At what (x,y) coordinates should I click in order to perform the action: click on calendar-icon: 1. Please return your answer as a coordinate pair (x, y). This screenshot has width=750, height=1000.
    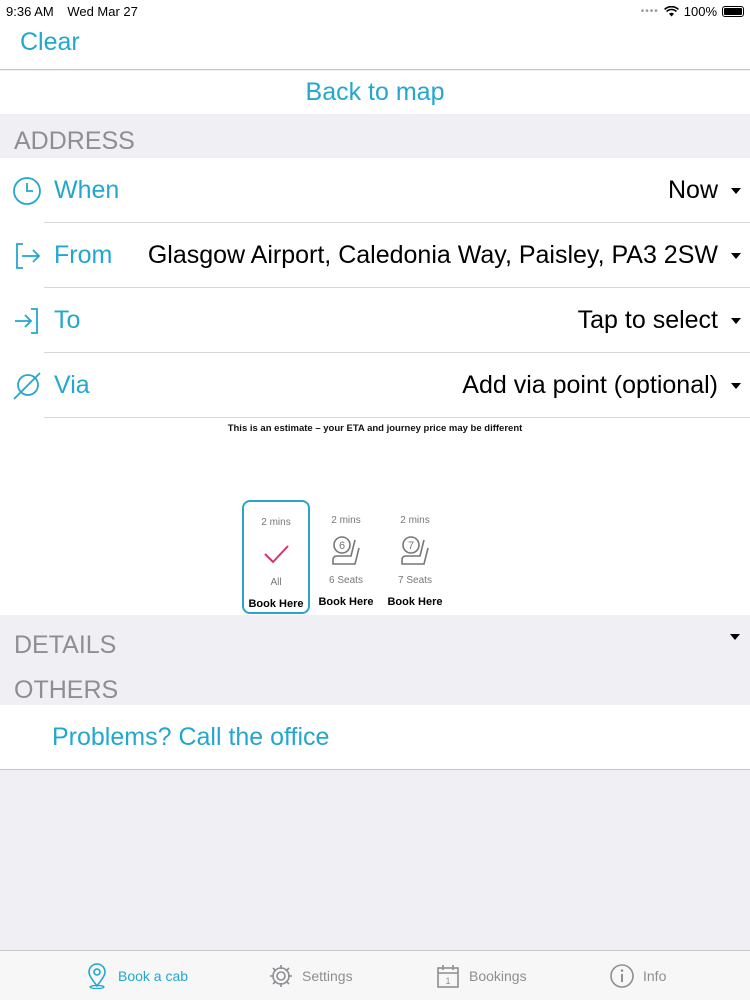
    Looking at the image, I should click on (448, 976).